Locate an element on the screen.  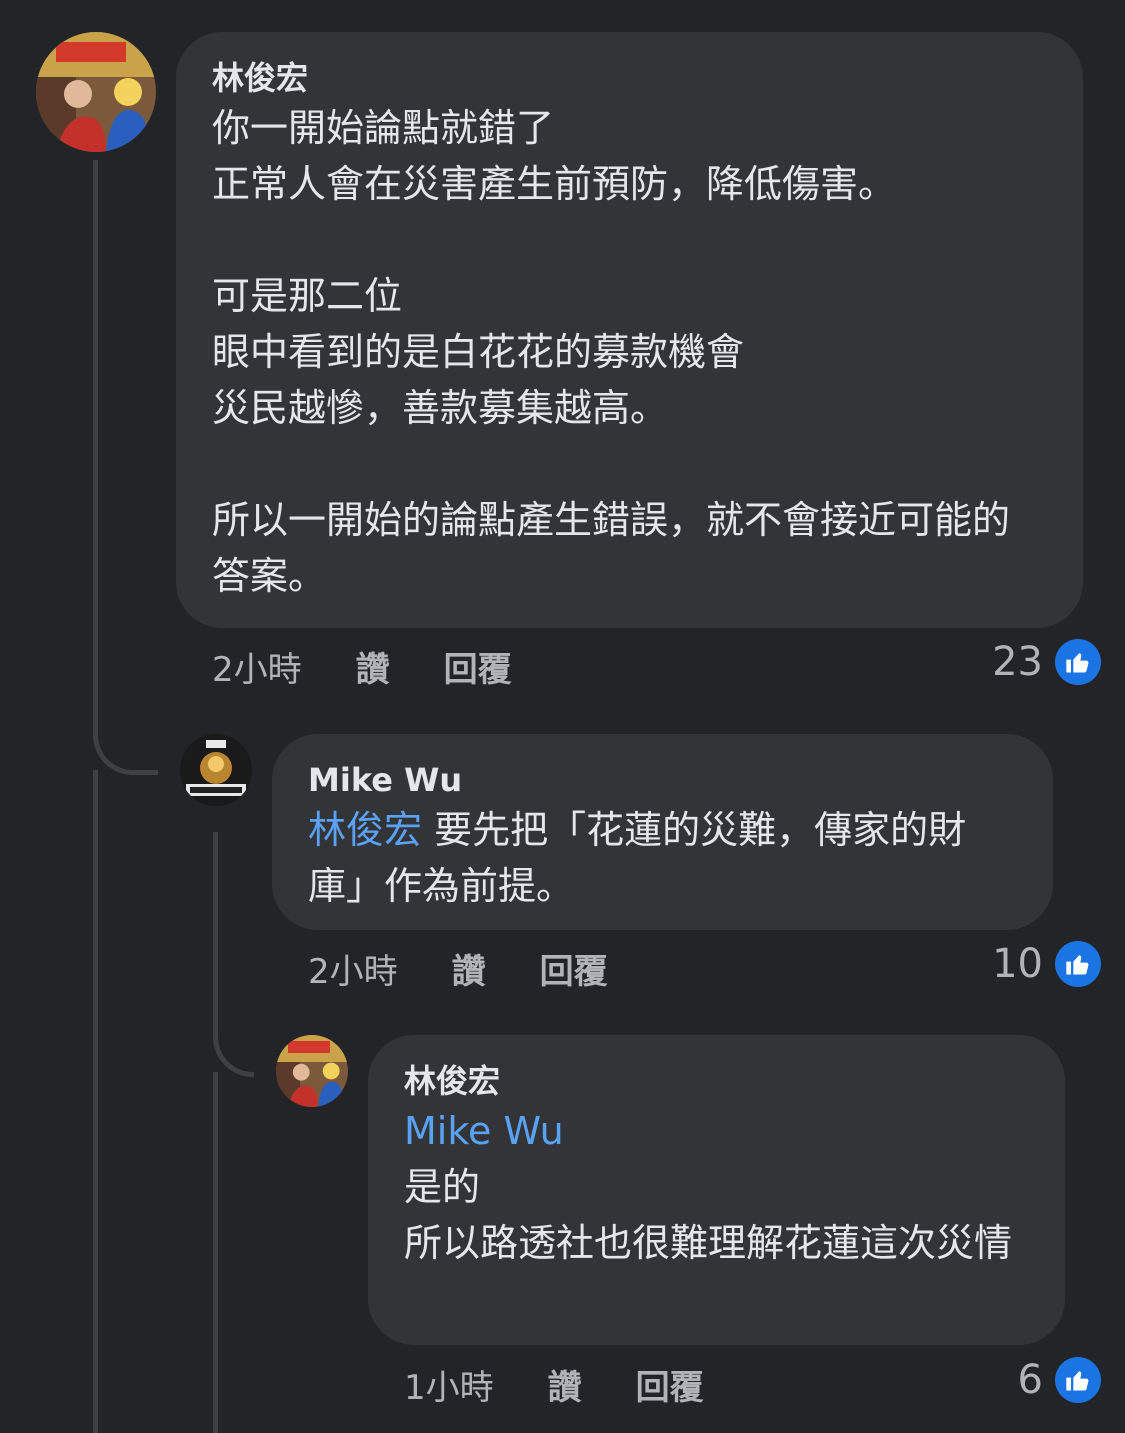
comment-bubble: Mike Wu 林俊宏 要先把「花蓮的災難，傳家的財庫」作為前提。 is located at coordinates (662, 832).